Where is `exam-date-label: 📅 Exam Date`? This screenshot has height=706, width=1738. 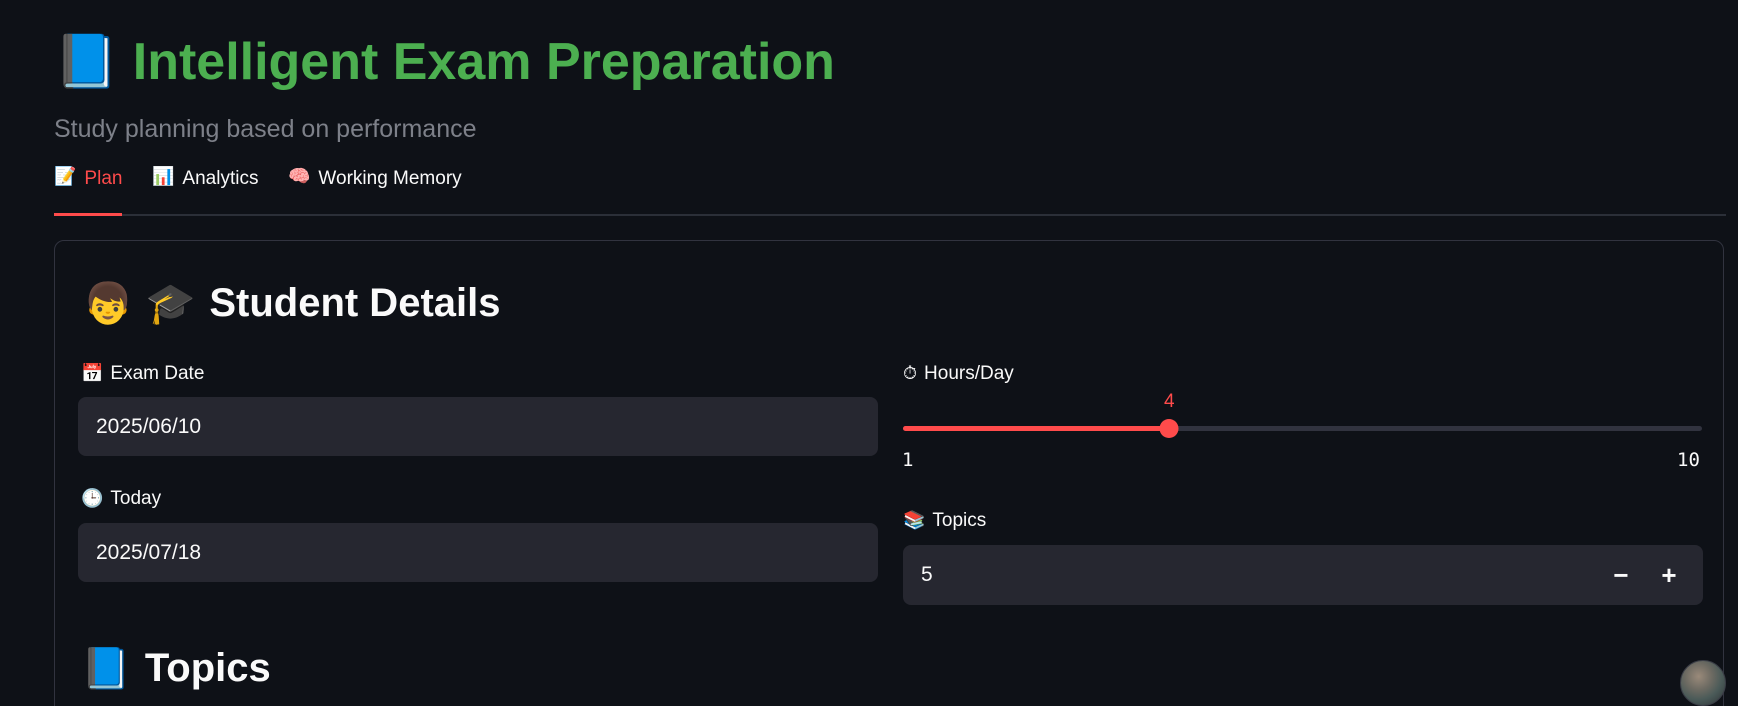
exam-date-label: 📅 Exam Date is located at coordinates (142, 374).